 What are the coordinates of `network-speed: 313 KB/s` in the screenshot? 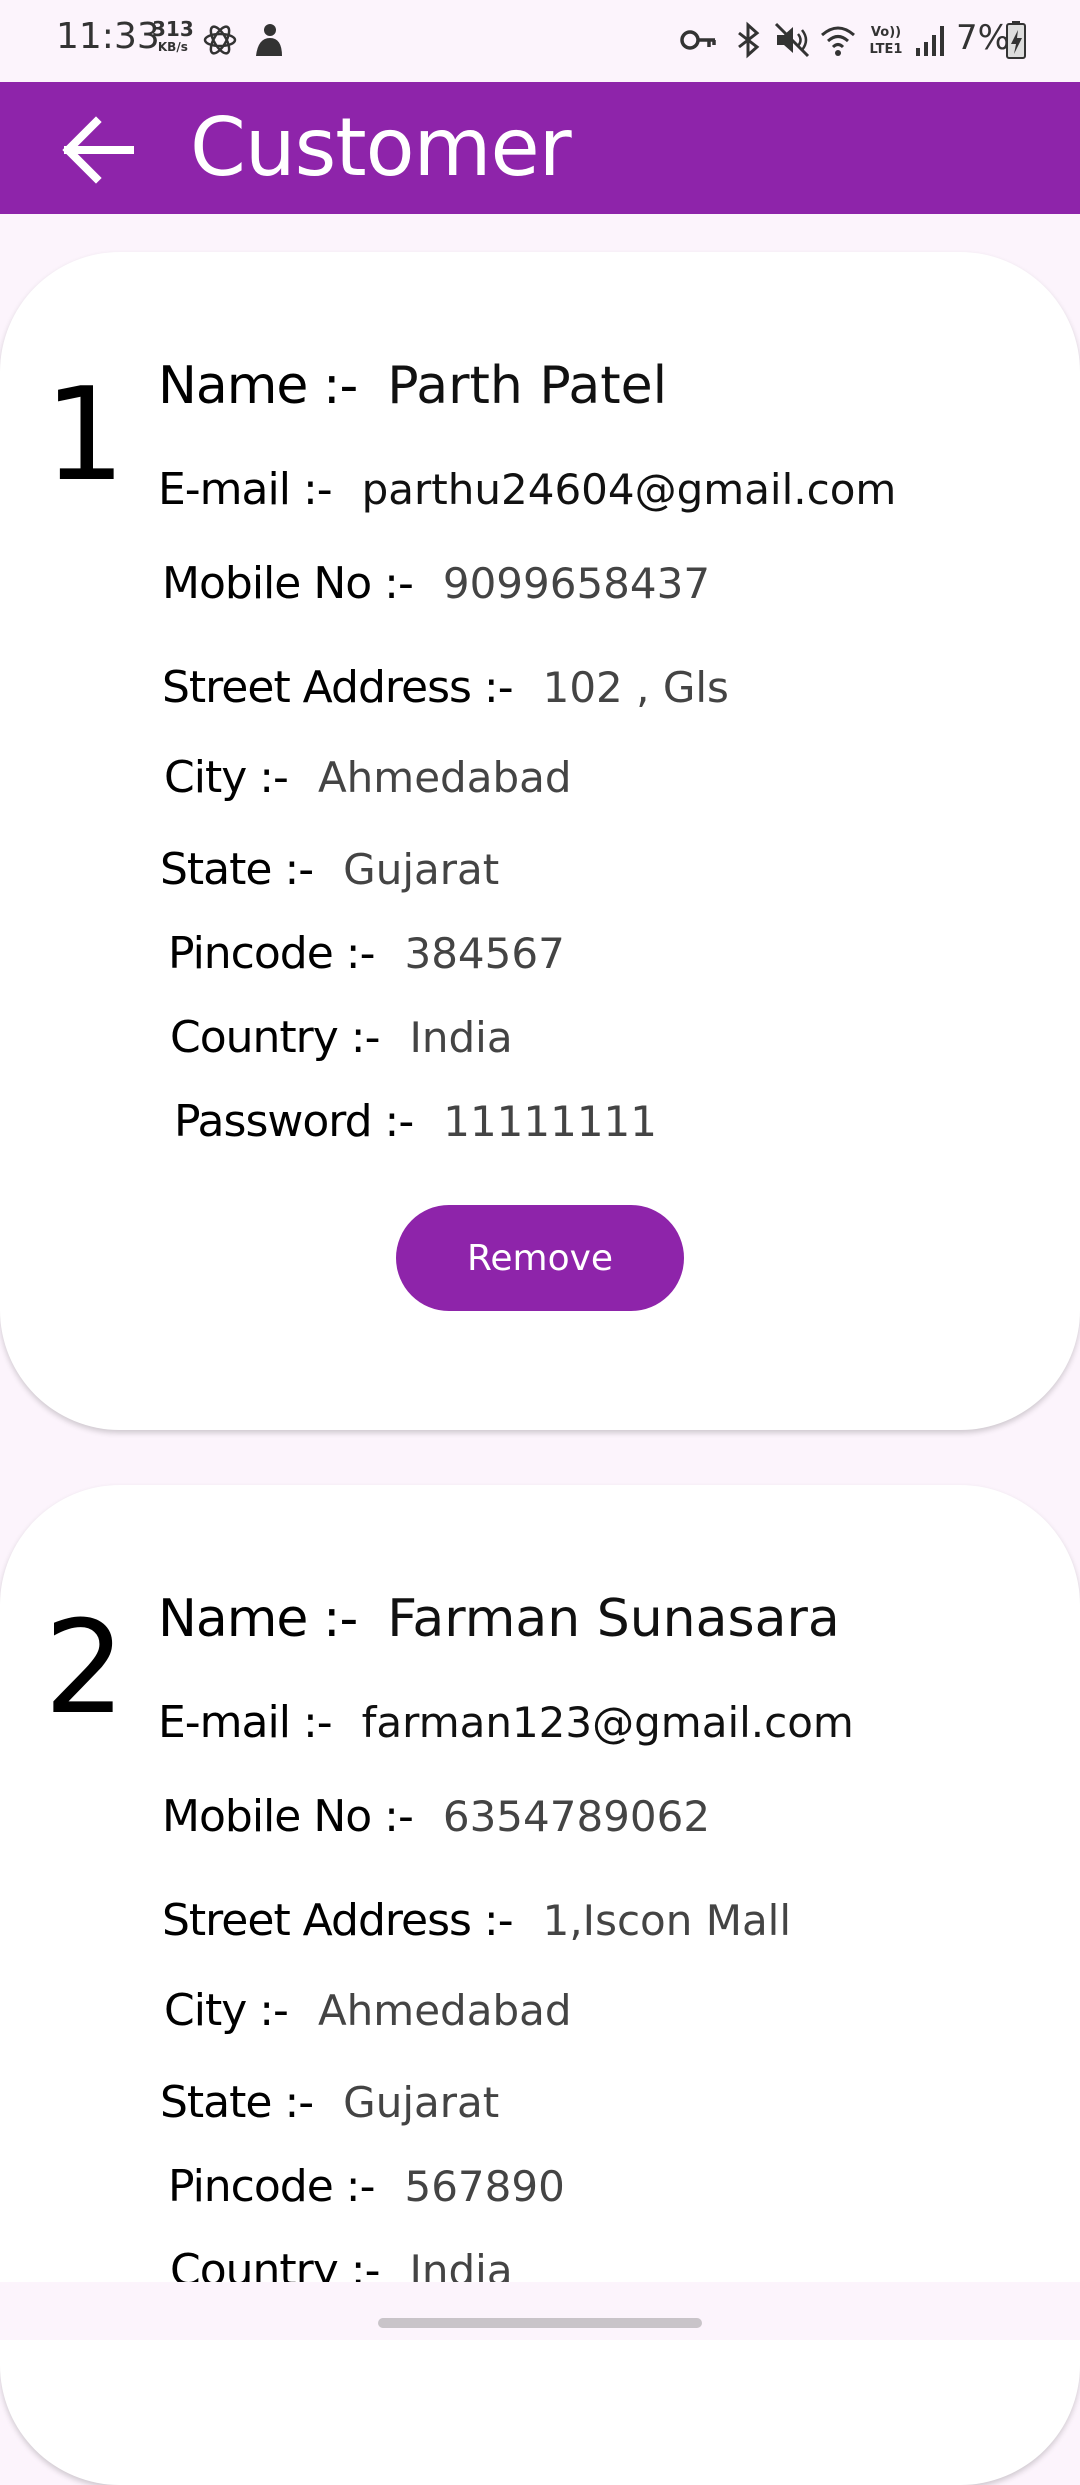 It's located at (173, 36).